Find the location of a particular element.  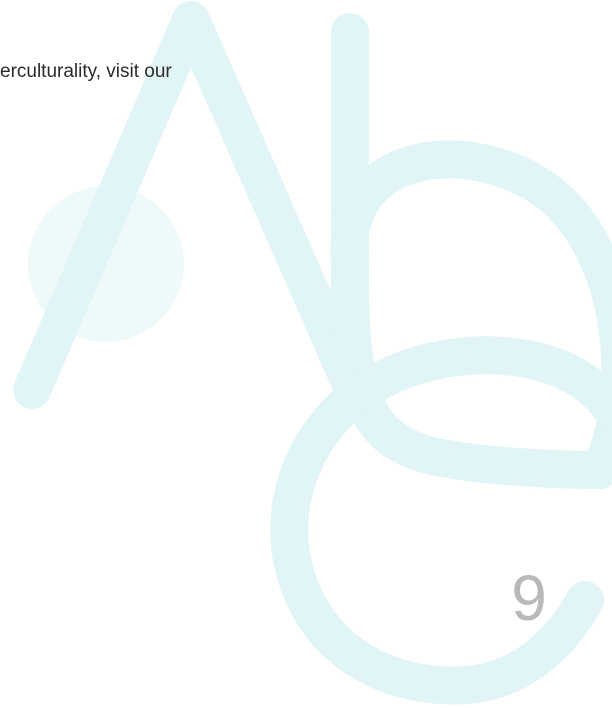

page-number: 9 is located at coordinates (529, 598).